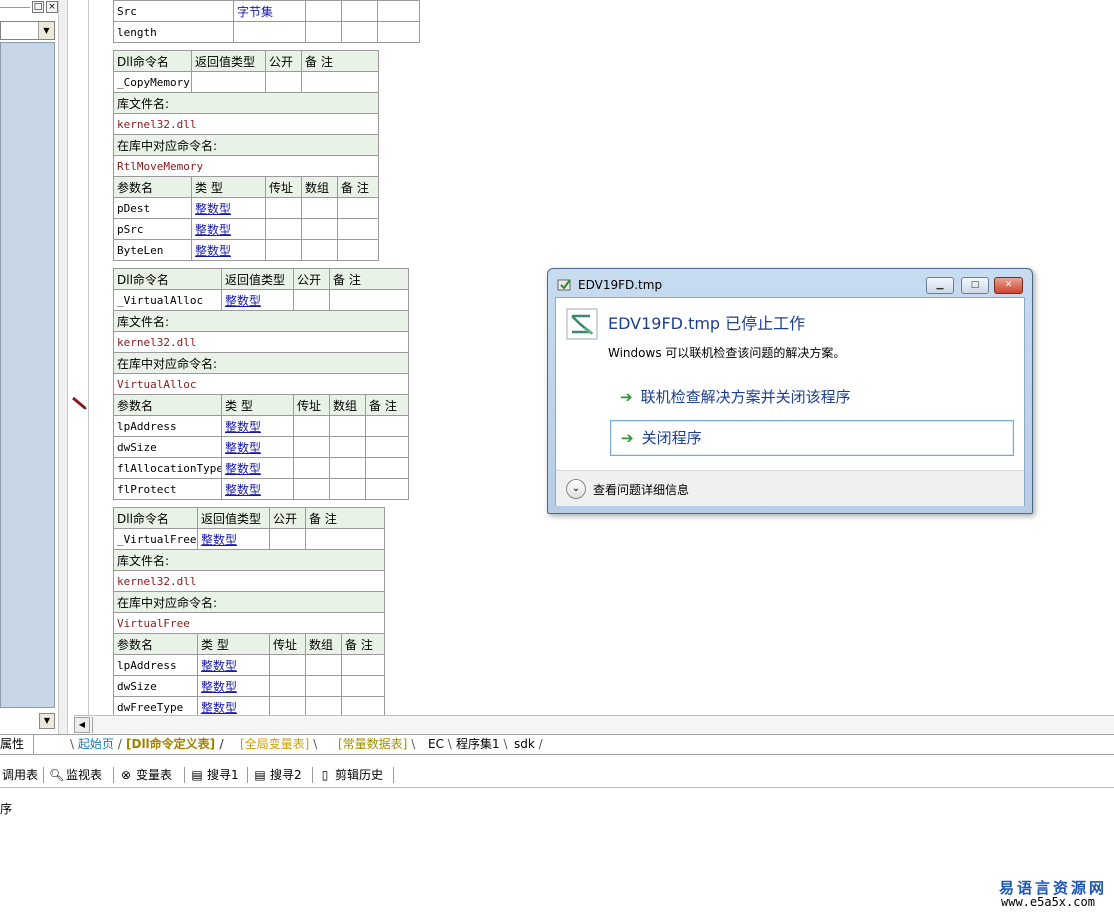  I want to click on lib-command-value: VirtualAlloc, so click(261, 384).